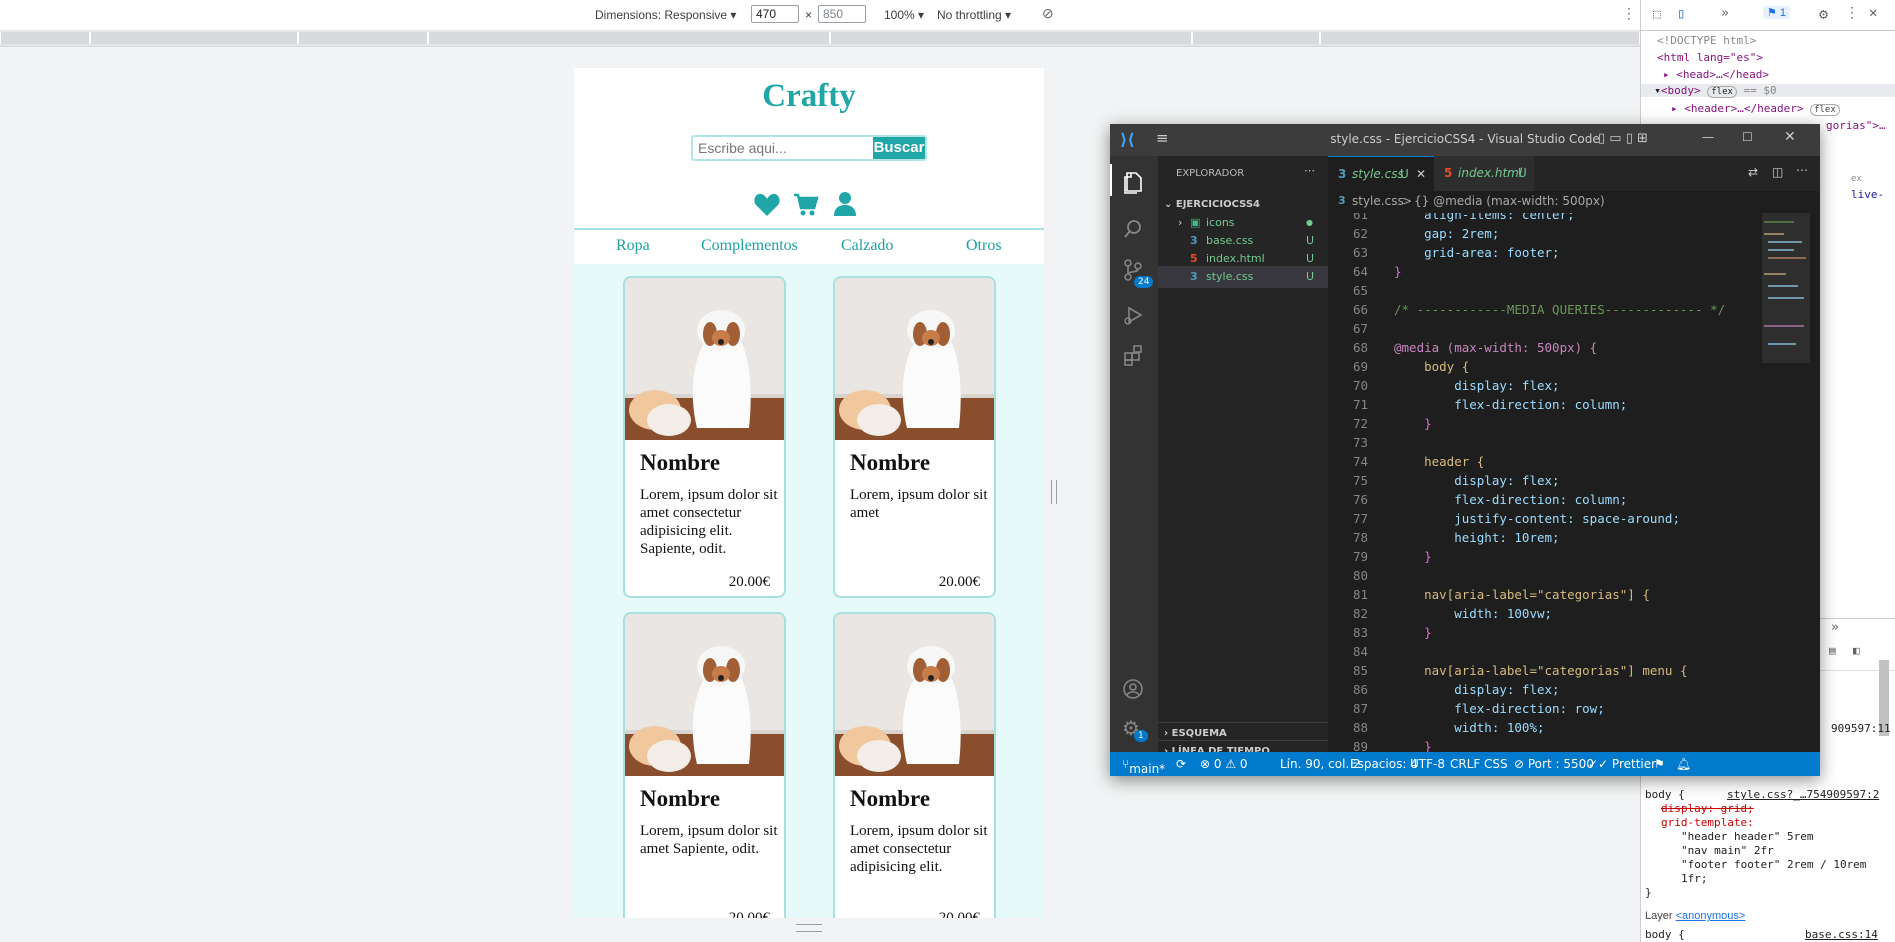 The width and height of the screenshot is (1895, 942). I want to click on file-item-style-css: 3 style.css U, so click(1243, 277).